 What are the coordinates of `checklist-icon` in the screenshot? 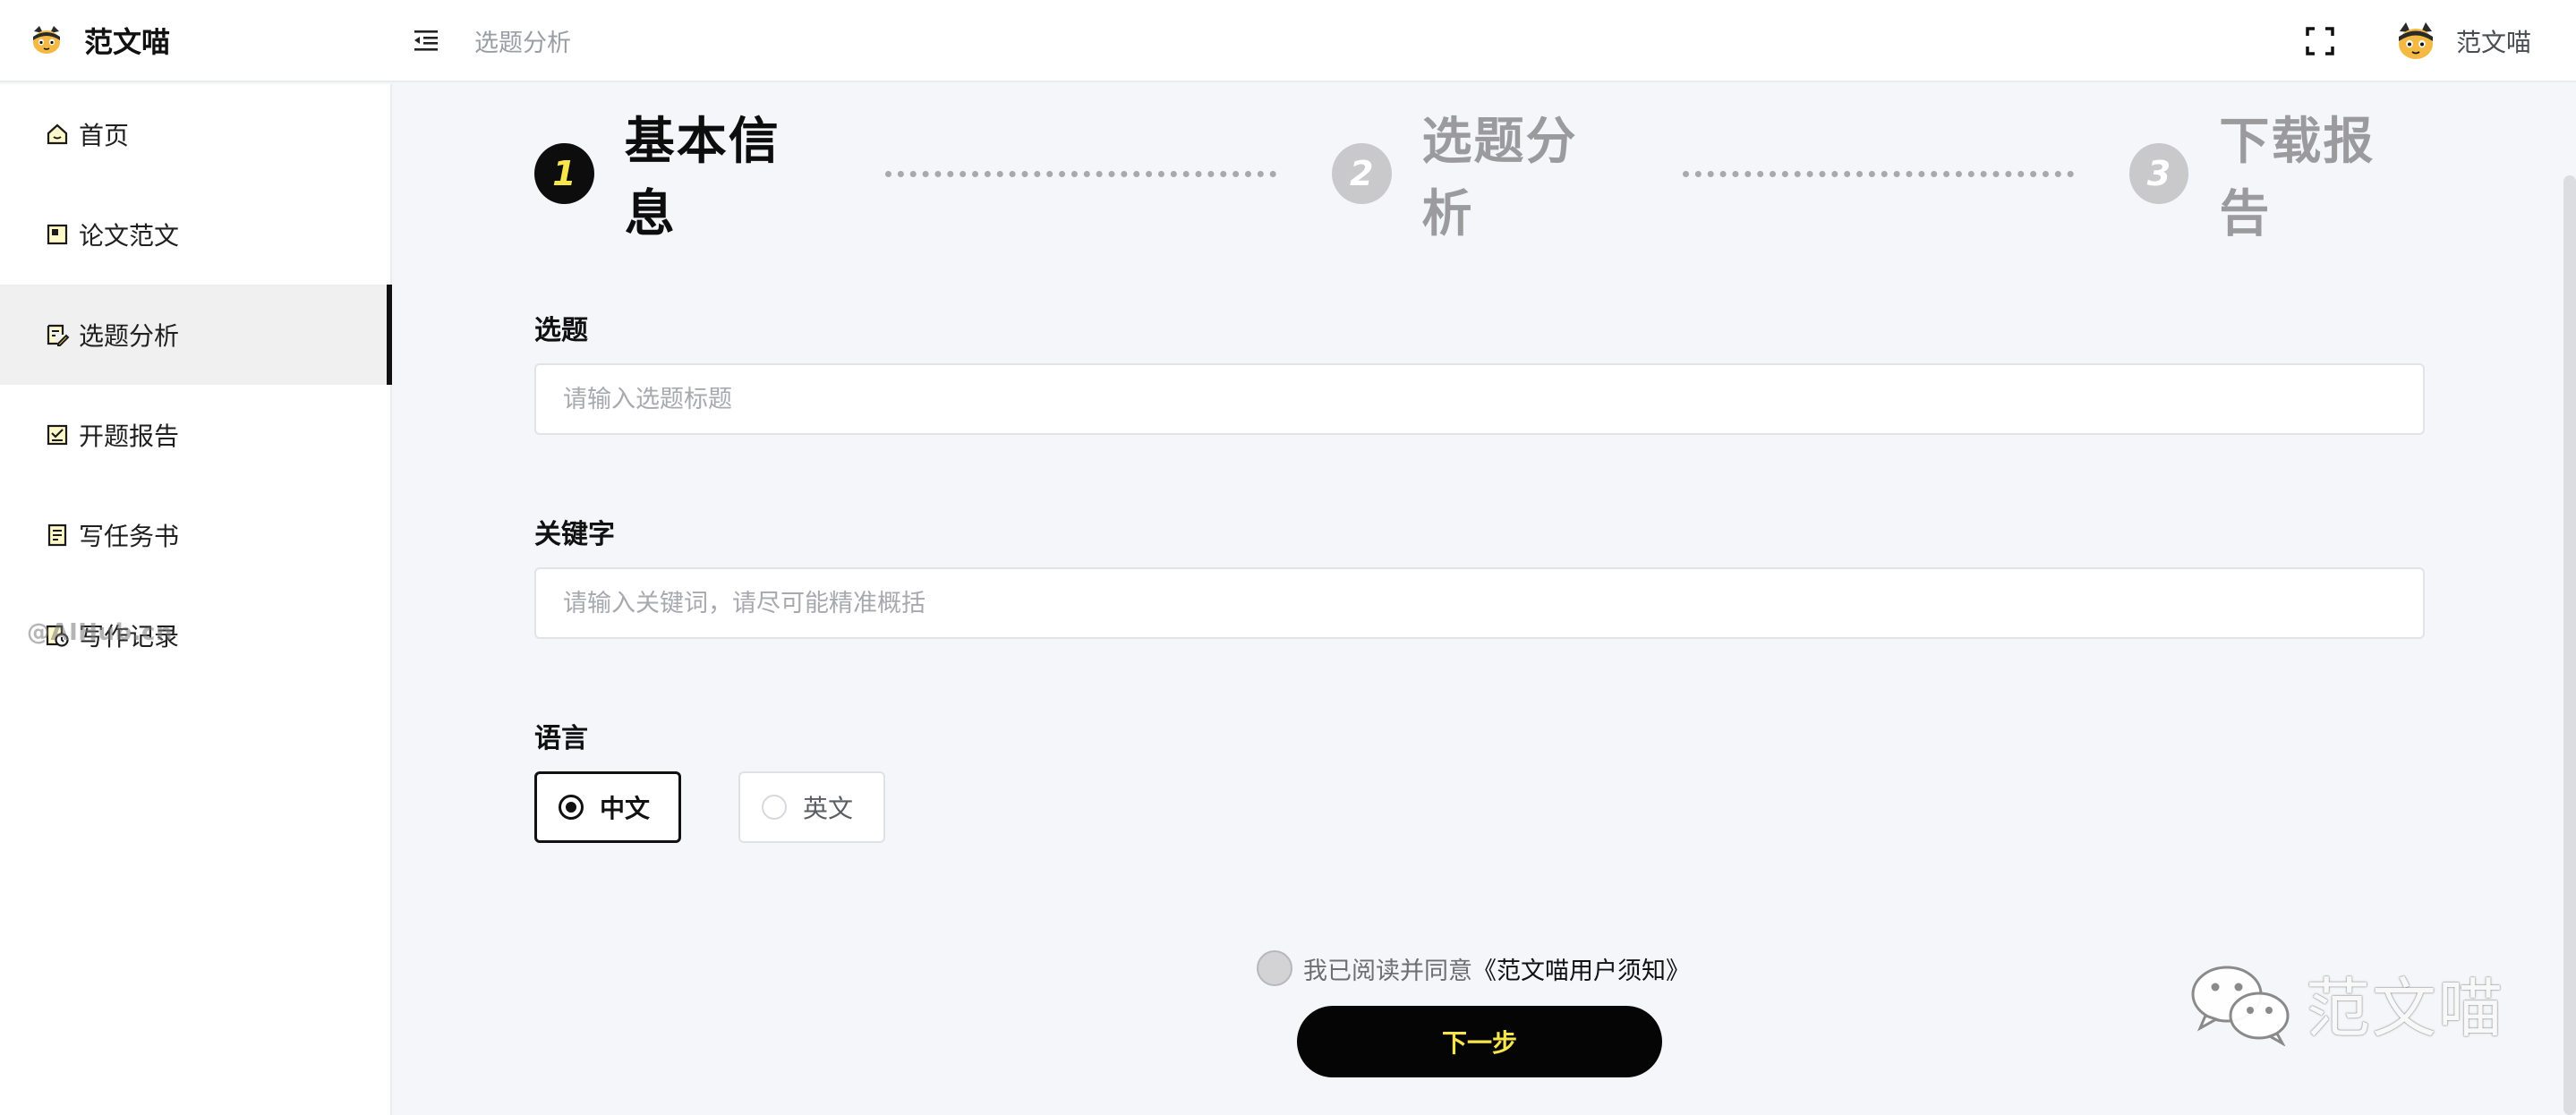 It's located at (57, 434).